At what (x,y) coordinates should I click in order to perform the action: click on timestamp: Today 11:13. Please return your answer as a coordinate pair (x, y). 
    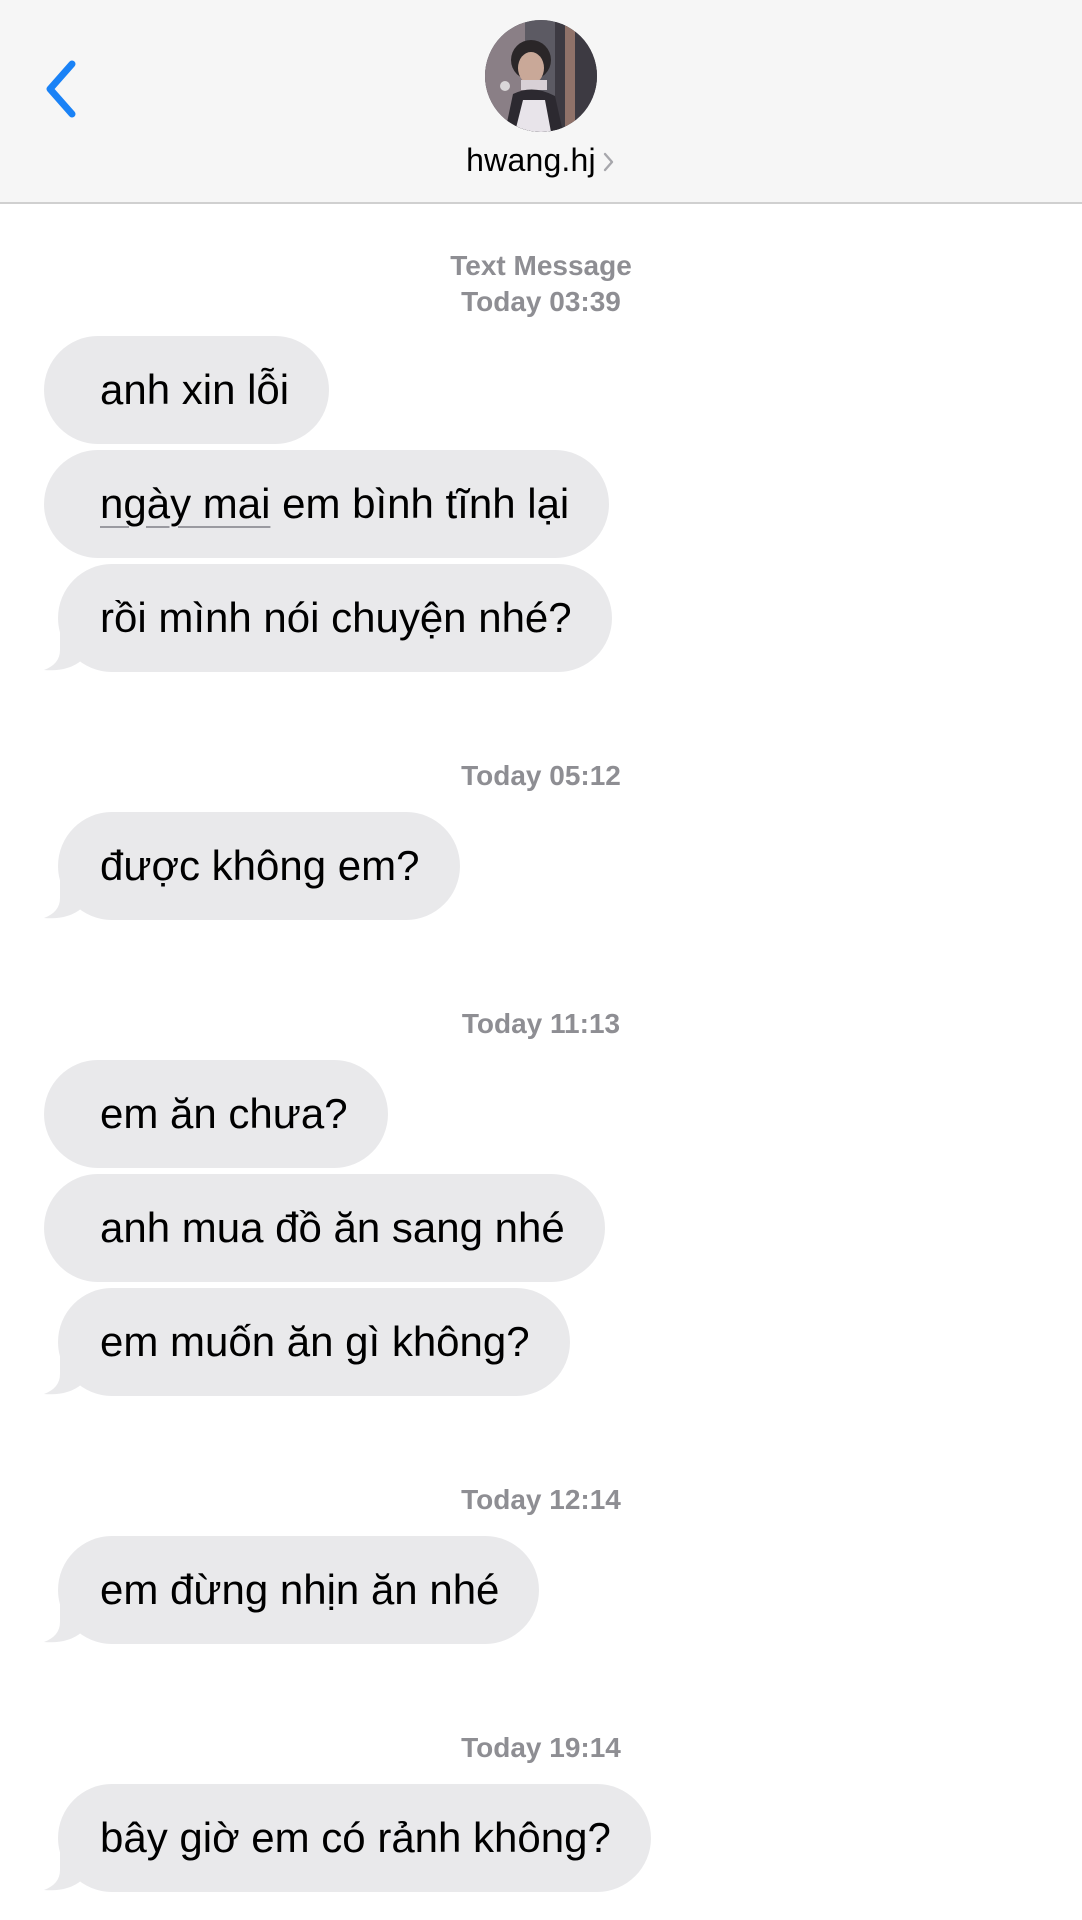
    Looking at the image, I should click on (541, 1023).